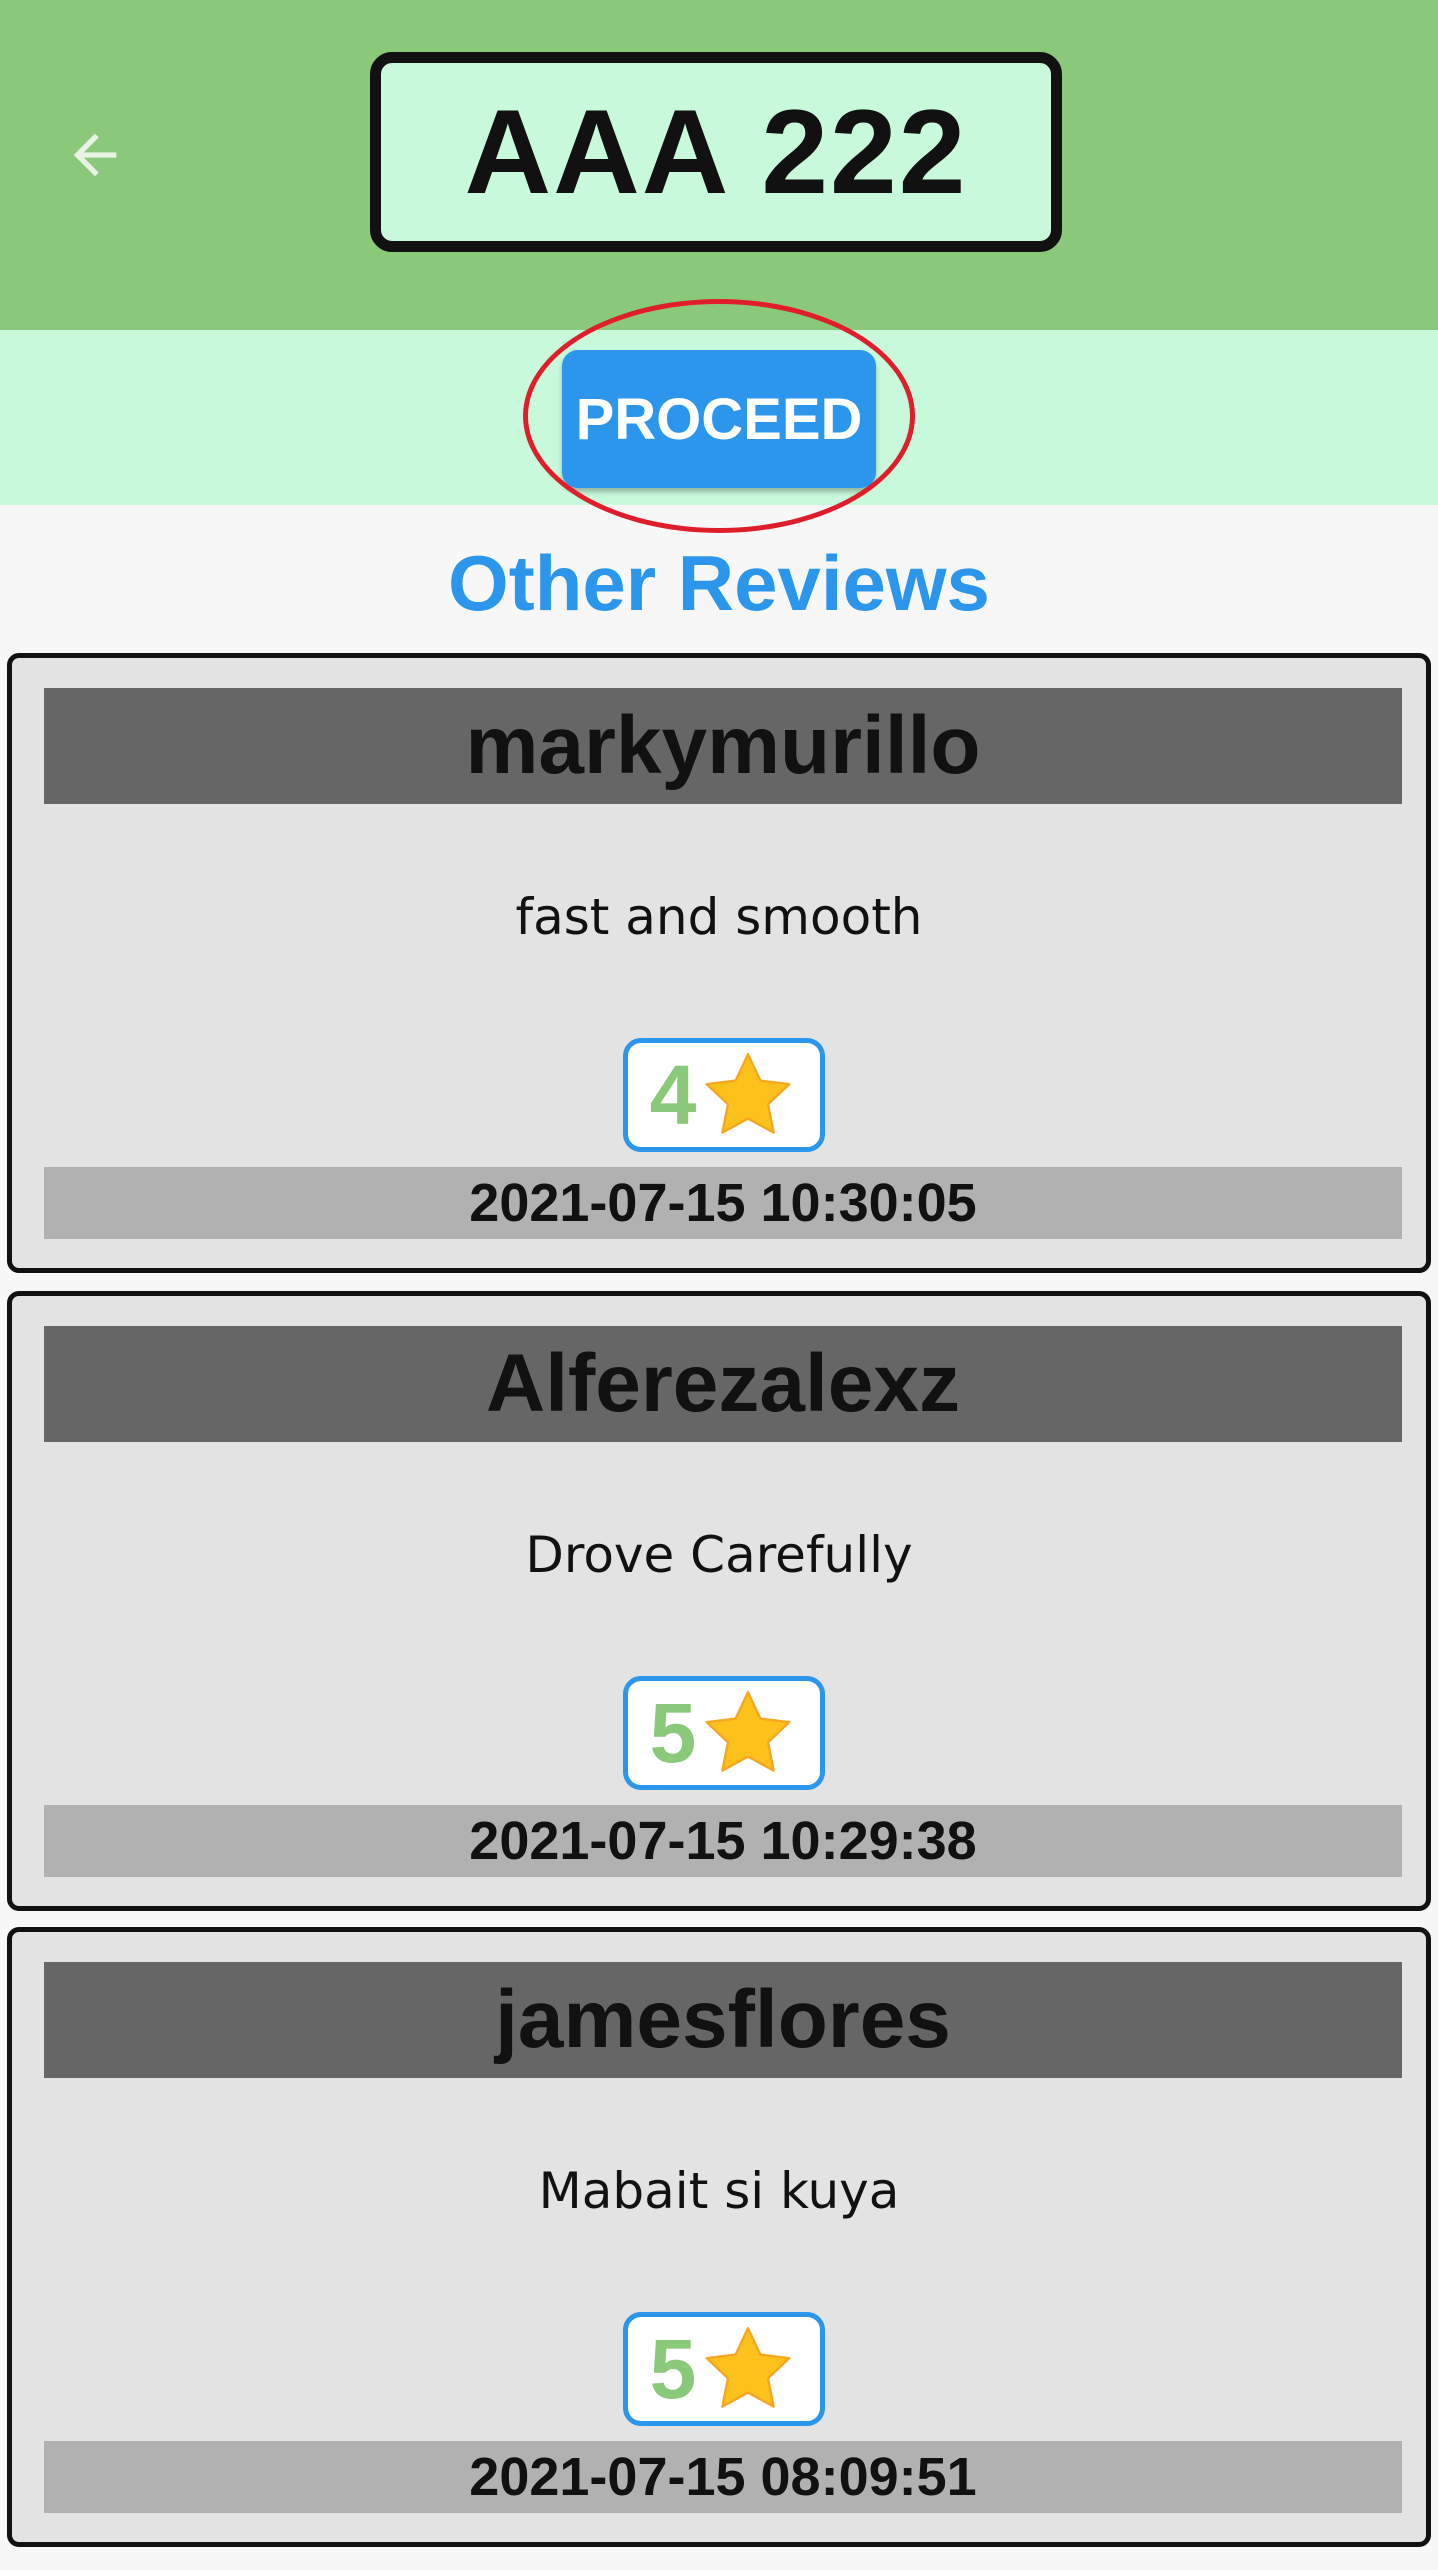  I want to click on plate-number-box: AAA 222, so click(716, 152).